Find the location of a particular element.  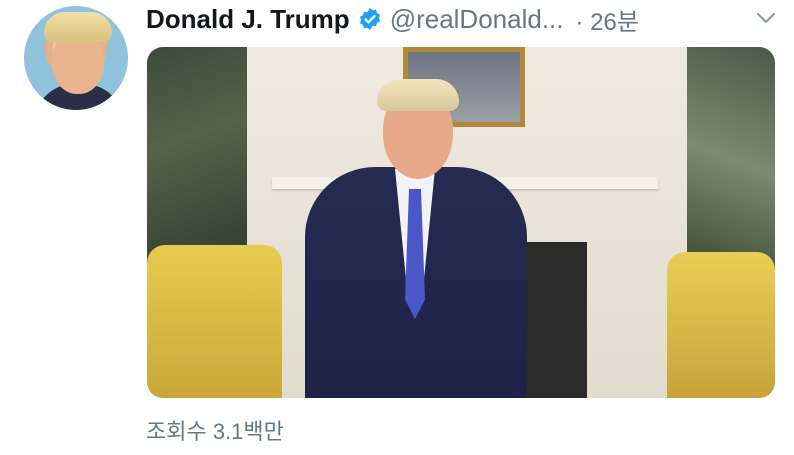

verified-badge-icon is located at coordinates (369, 19).